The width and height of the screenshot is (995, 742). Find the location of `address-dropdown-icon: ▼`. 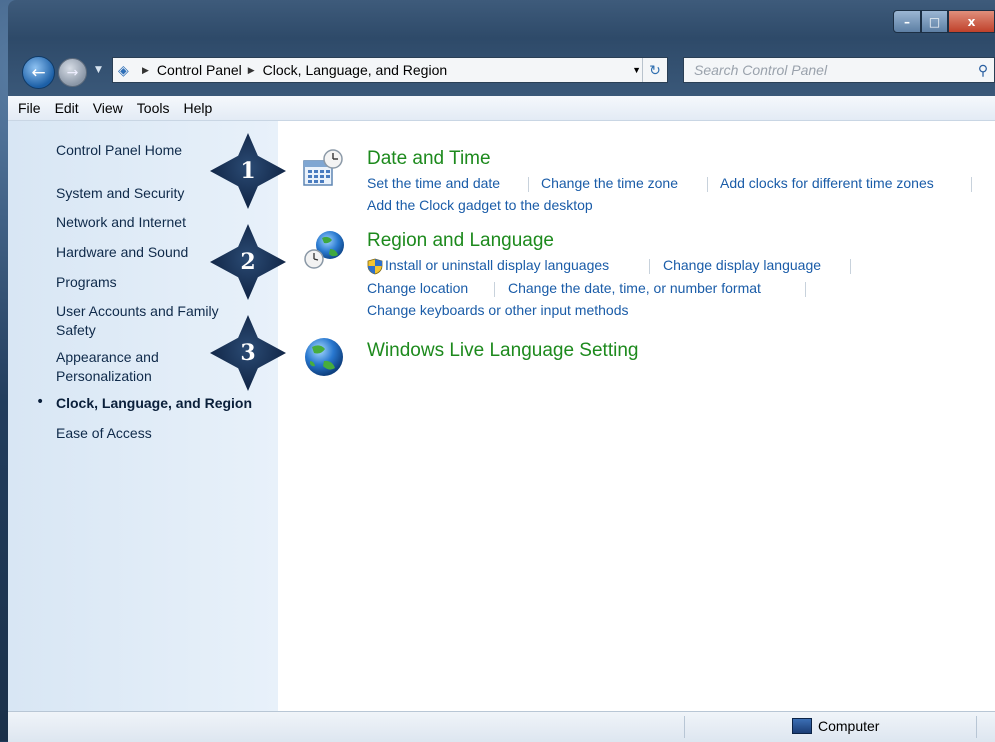

address-dropdown-icon: ▼ is located at coordinates (636, 70).